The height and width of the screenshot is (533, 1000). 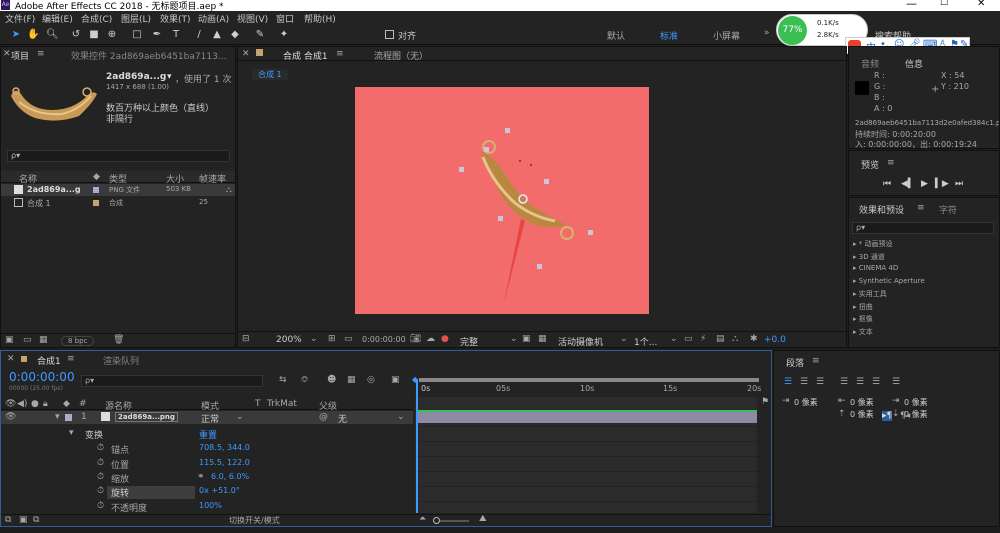 I want to click on menu-effect: 效果(T), so click(x=175, y=18).